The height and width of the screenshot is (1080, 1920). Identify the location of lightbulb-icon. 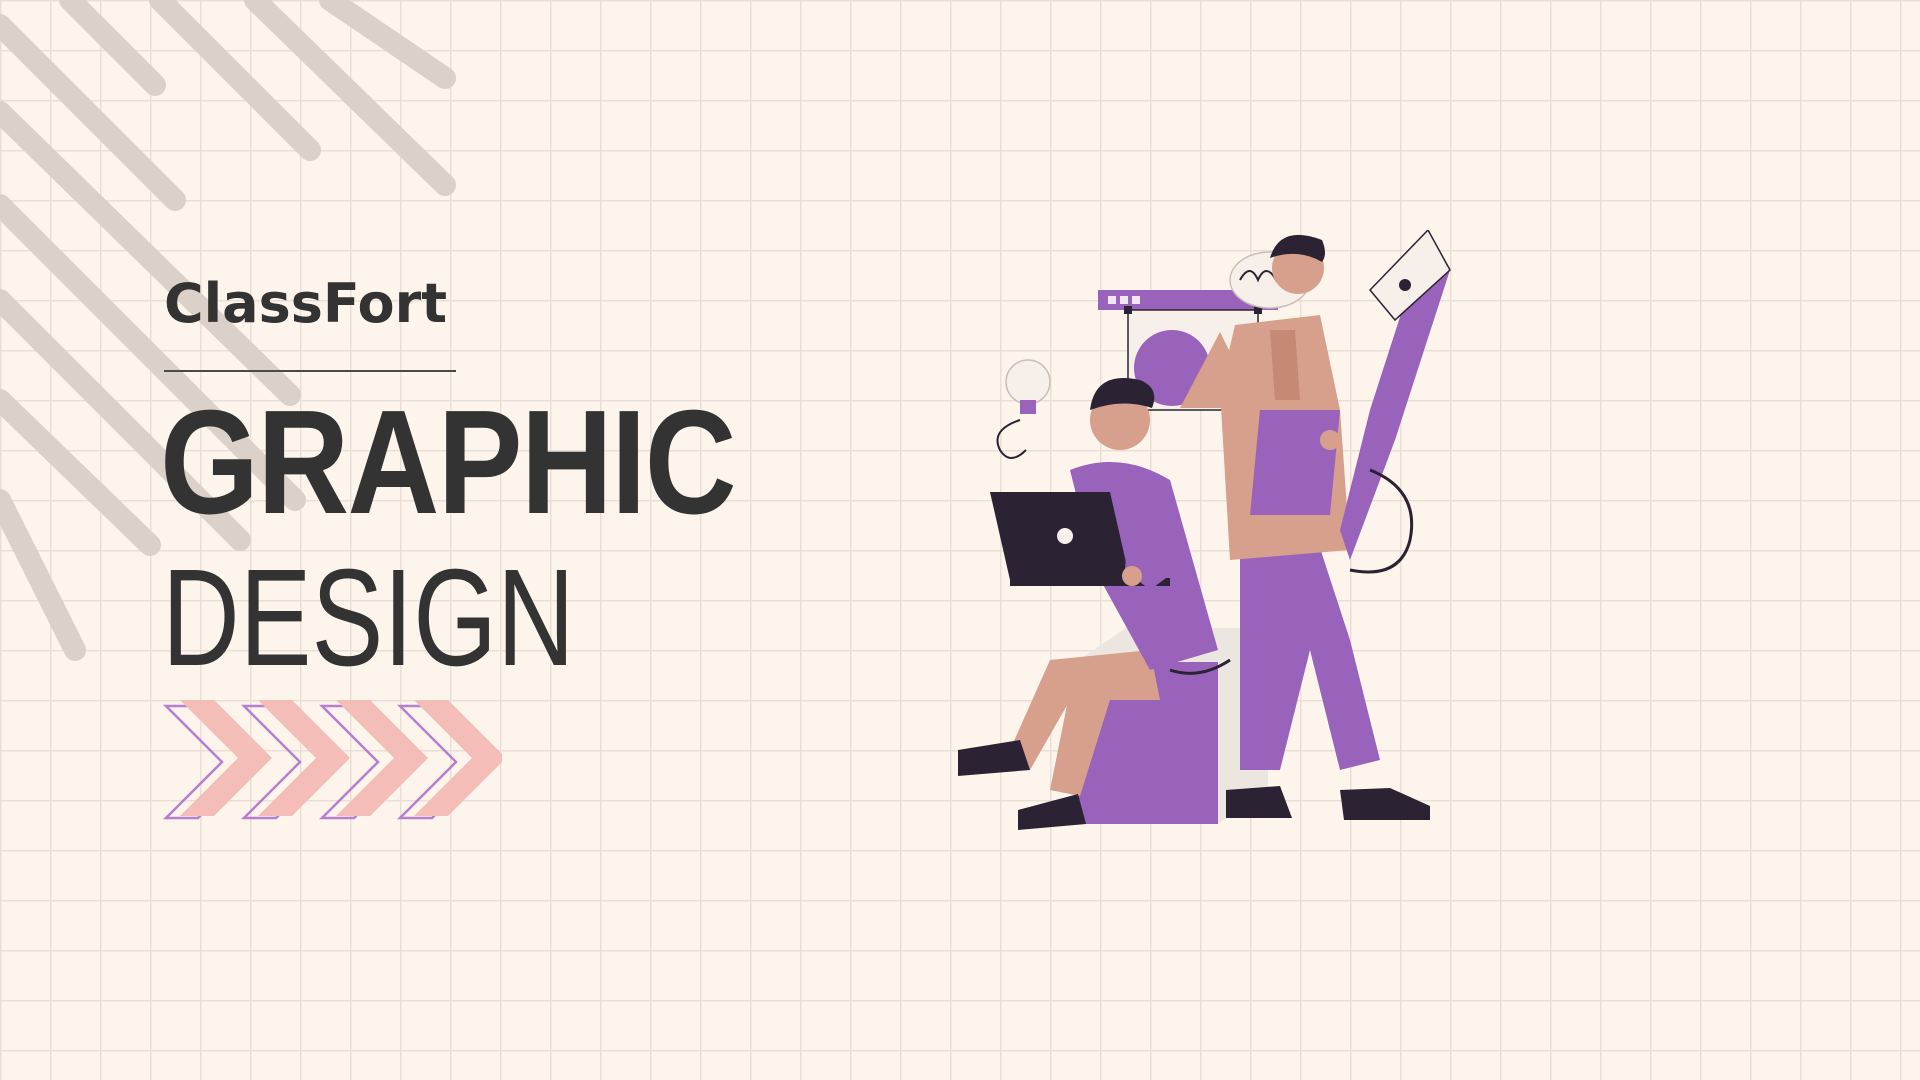
(1023, 409).